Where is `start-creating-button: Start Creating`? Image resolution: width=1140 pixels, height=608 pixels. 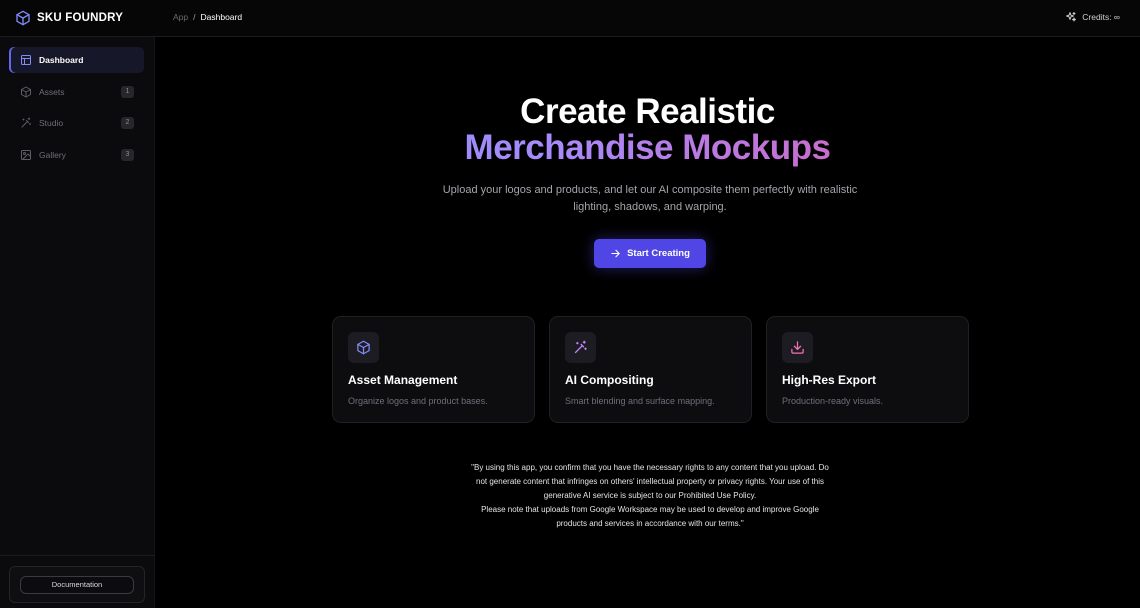 start-creating-button: Start Creating is located at coordinates (650, 253).